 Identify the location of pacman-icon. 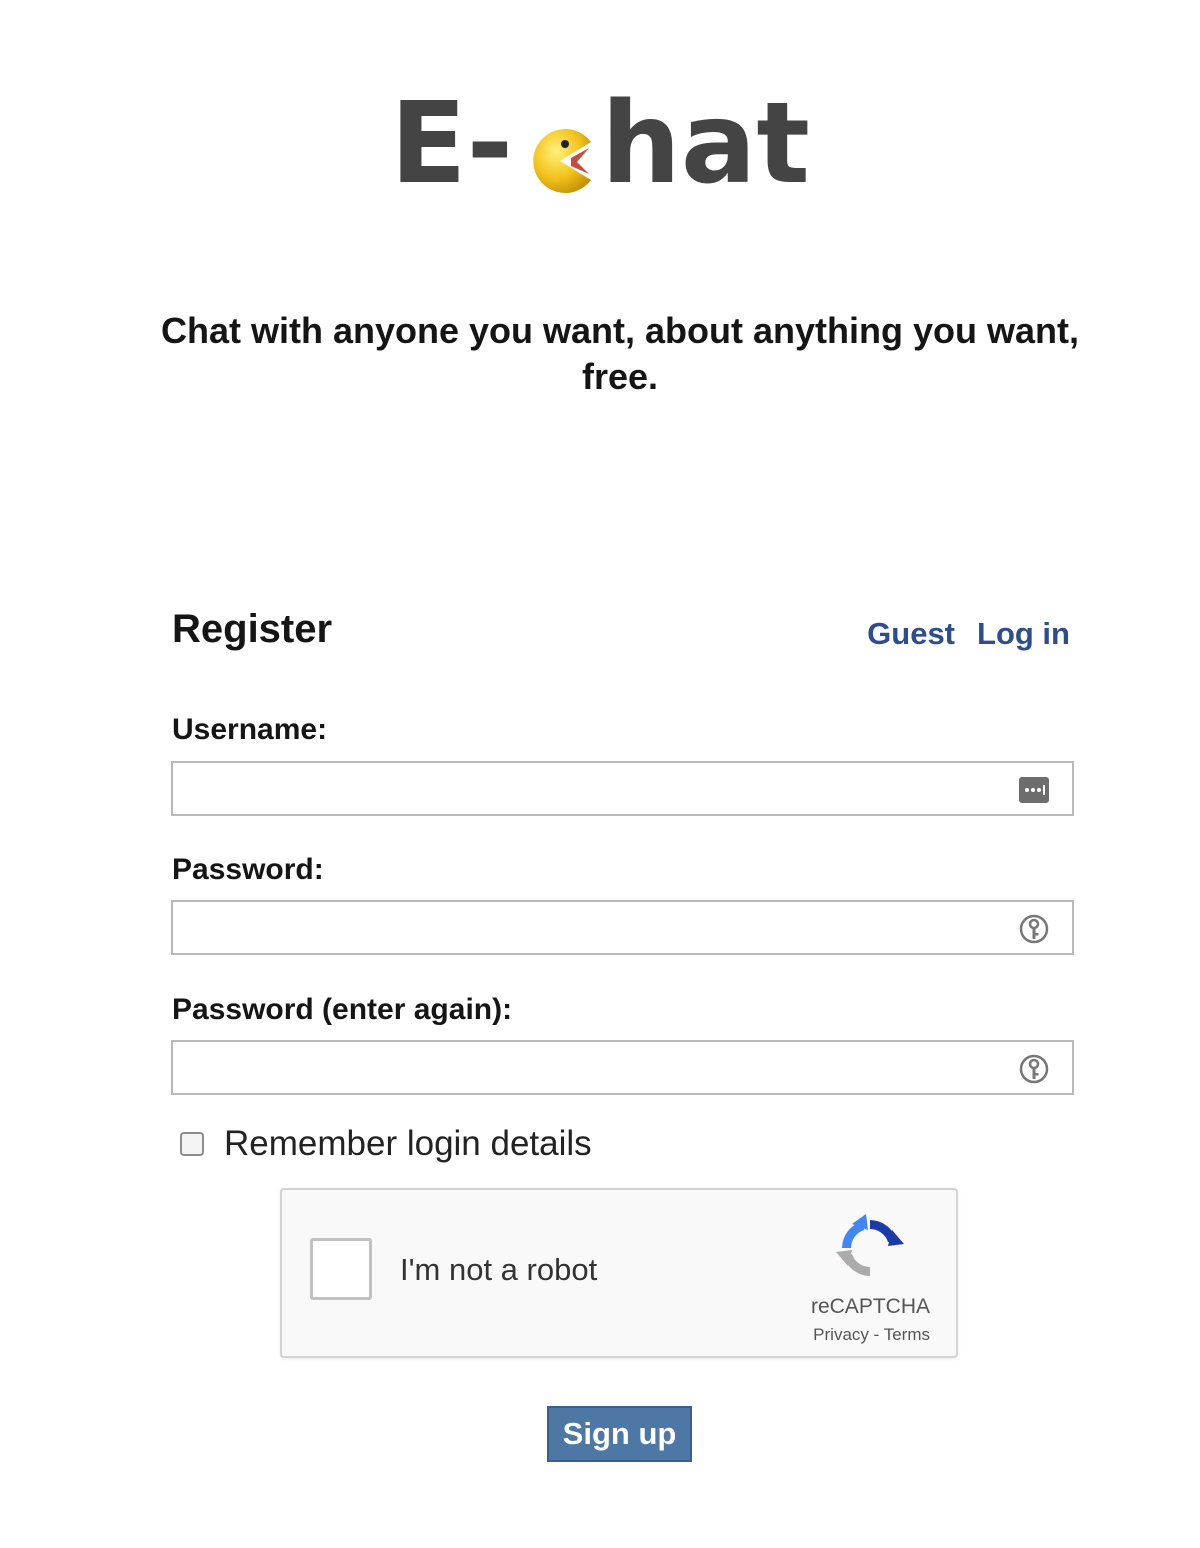
(562, 161).